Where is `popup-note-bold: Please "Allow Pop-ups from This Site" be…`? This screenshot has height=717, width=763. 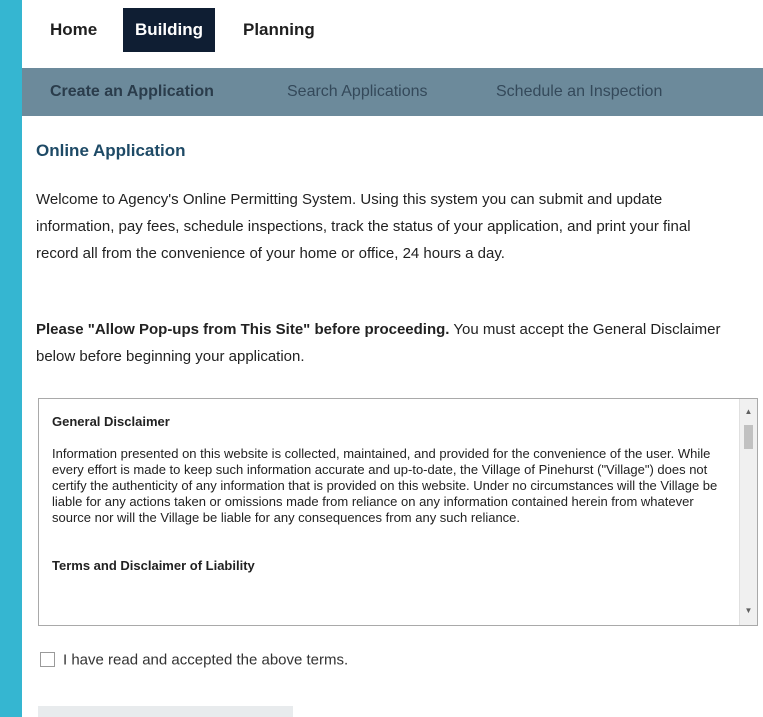
popup-note-bold: Please "Allow Pop-ups from This Site" be… is located at coordinates (243, 329).